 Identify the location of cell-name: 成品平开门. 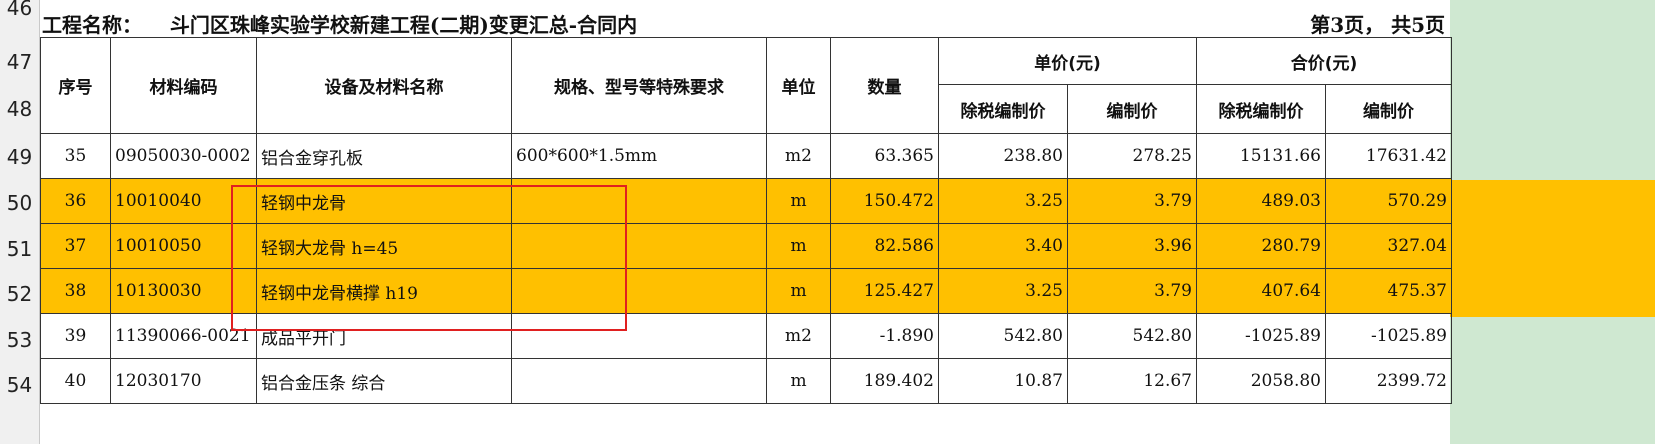
(384, 336).